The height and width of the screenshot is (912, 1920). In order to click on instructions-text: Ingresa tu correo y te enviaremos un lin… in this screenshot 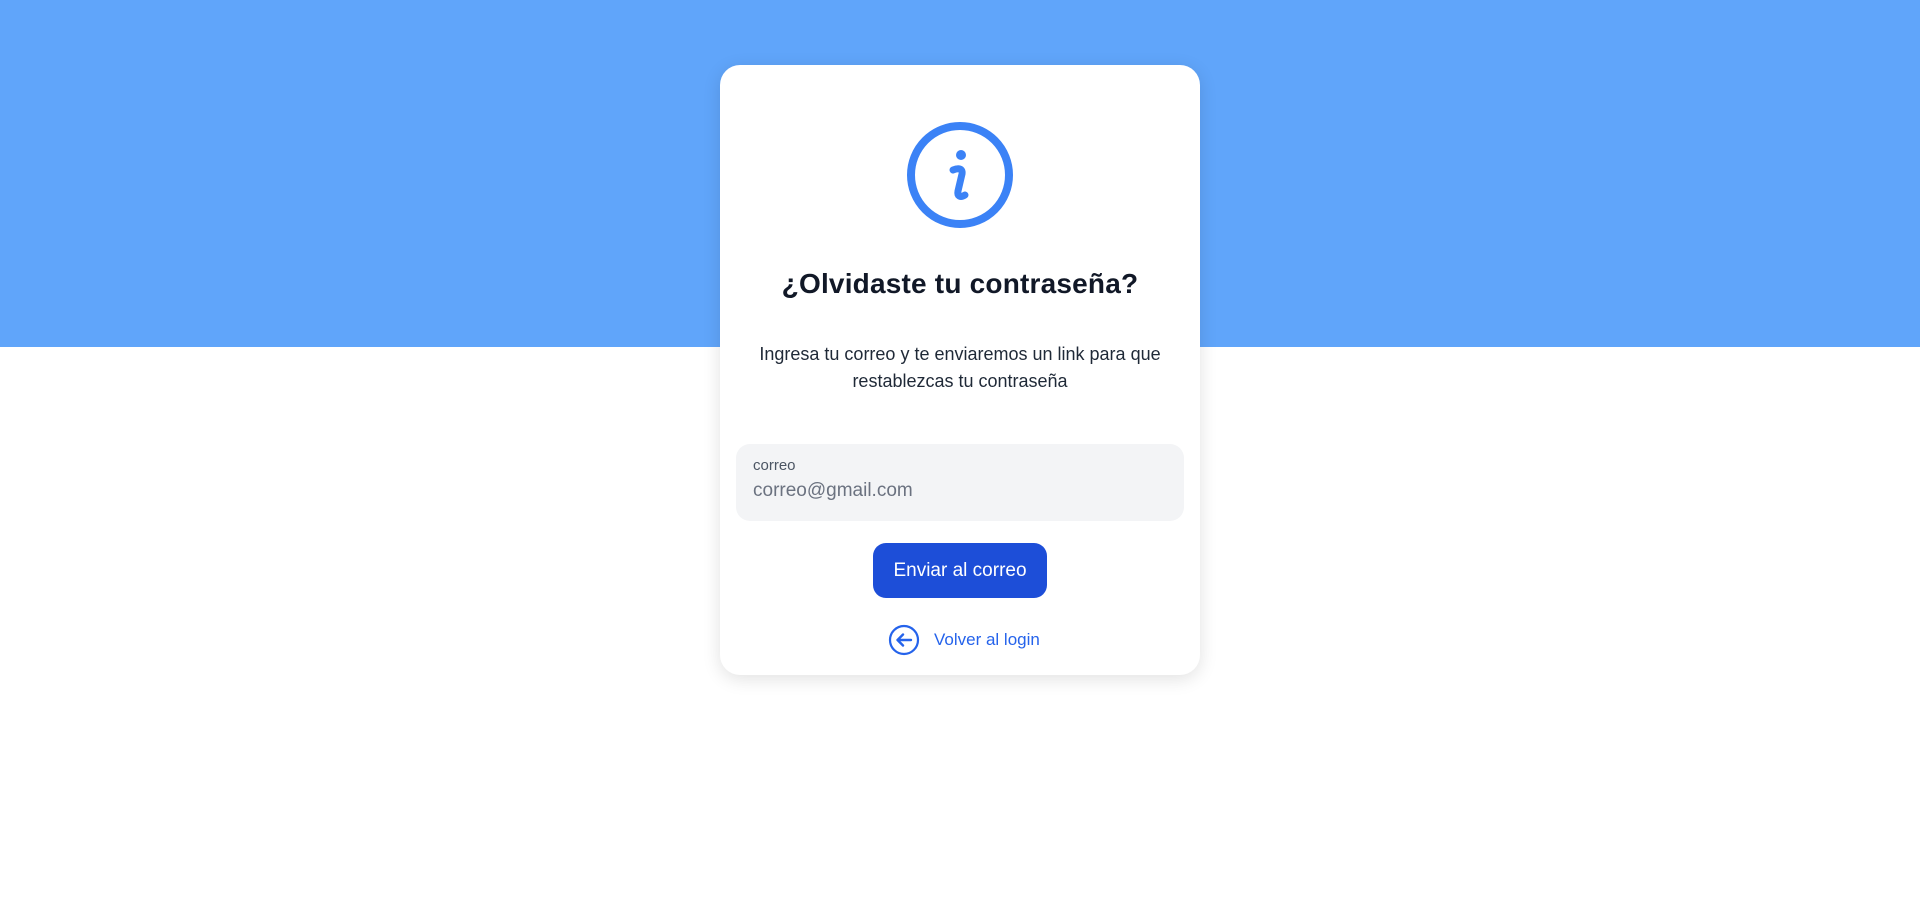, I will do `click(960, 368)`.